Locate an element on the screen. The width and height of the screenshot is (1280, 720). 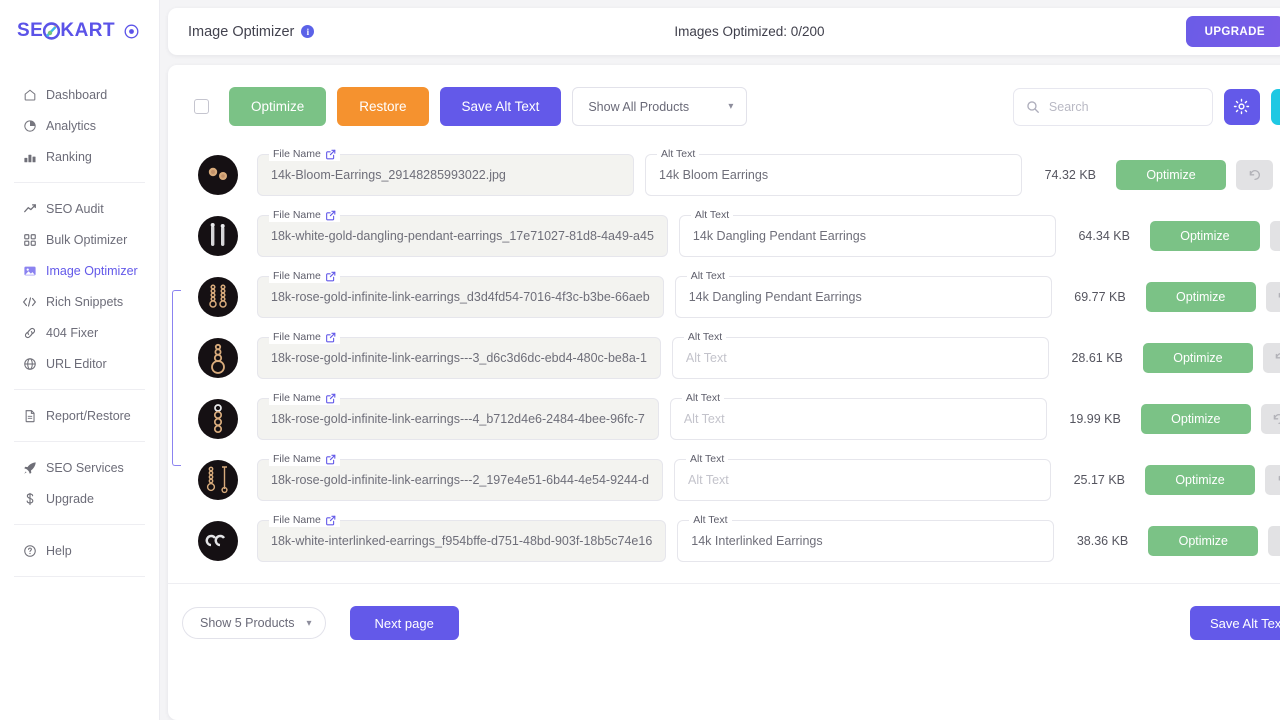
sidebar-item-bulk-optimizer: Bulk Optimizer is located at coordinates (79, 239).